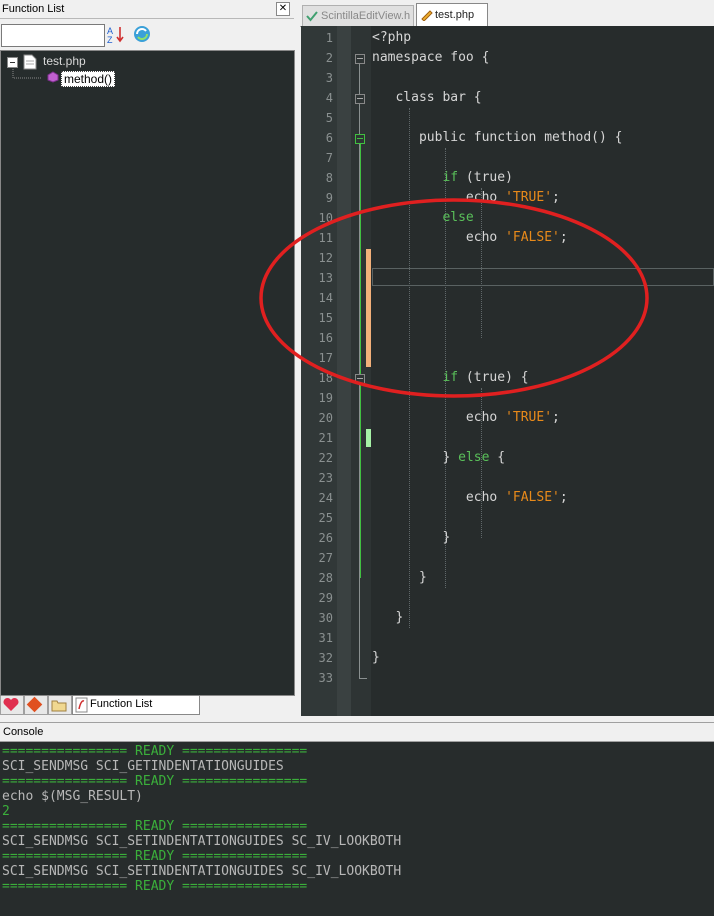 The image size is (714, 916). I want to click on code-line-1: <?php, so click(391, 37).